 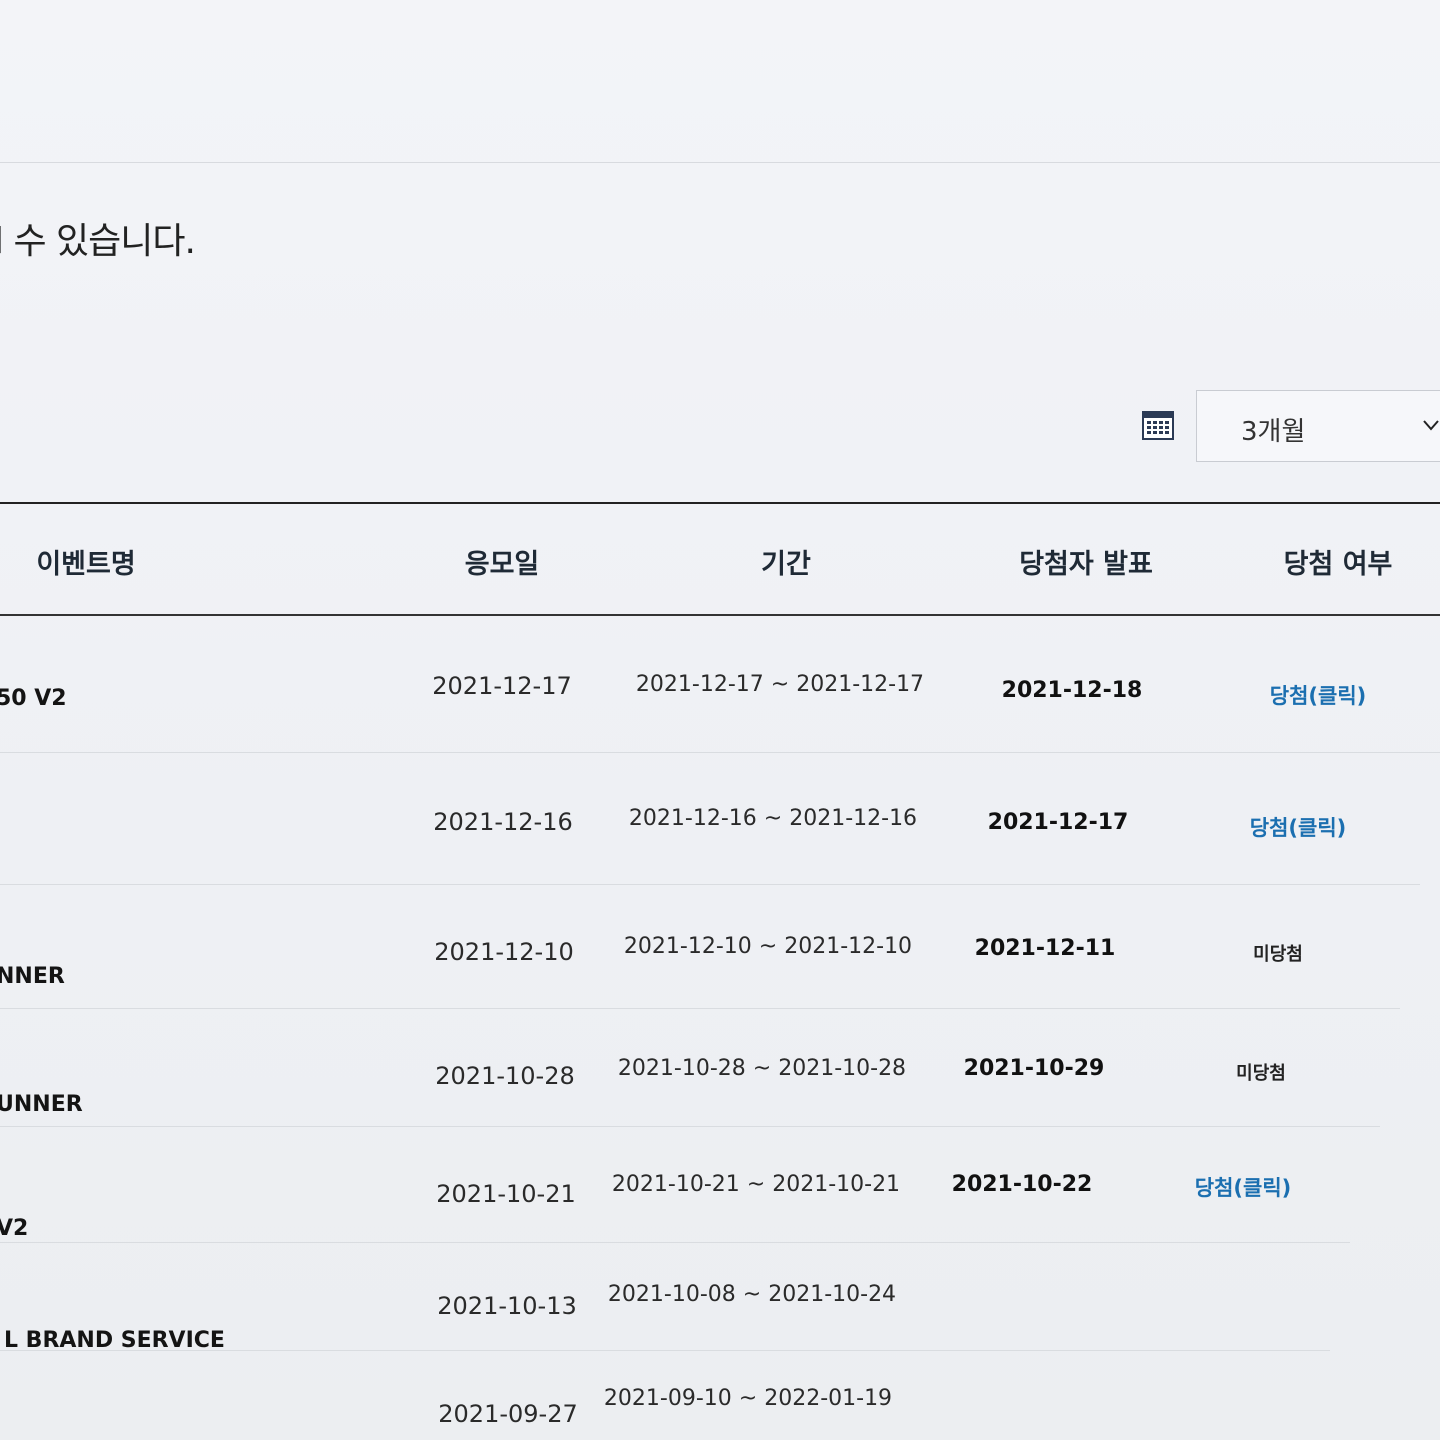 I want to click on entry-date: 2021-10-13, so click(x=507, y=1306).